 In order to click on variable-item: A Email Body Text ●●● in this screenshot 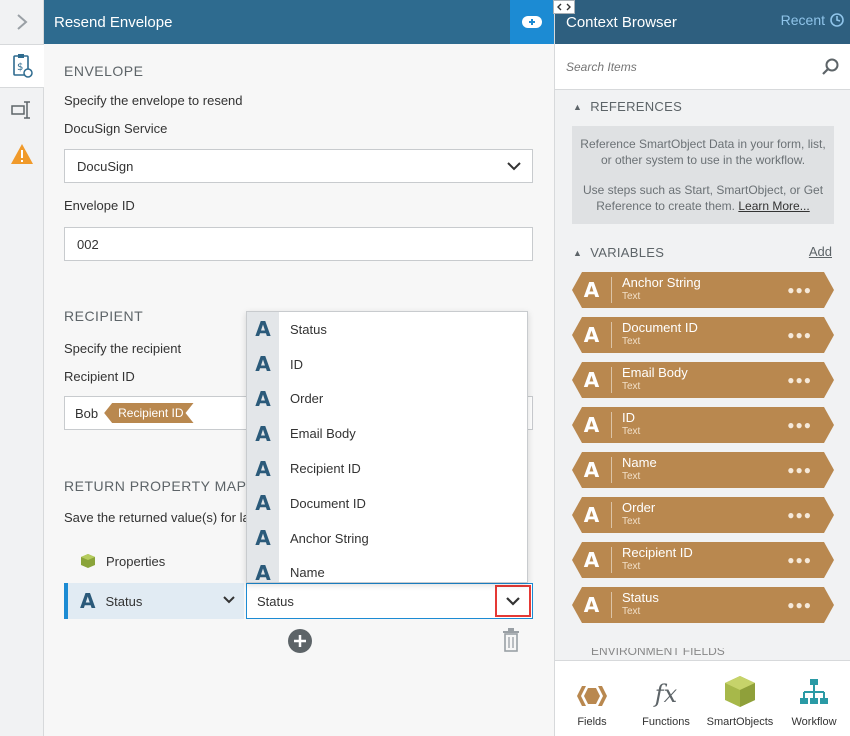, I will do `click(703, 380)`.